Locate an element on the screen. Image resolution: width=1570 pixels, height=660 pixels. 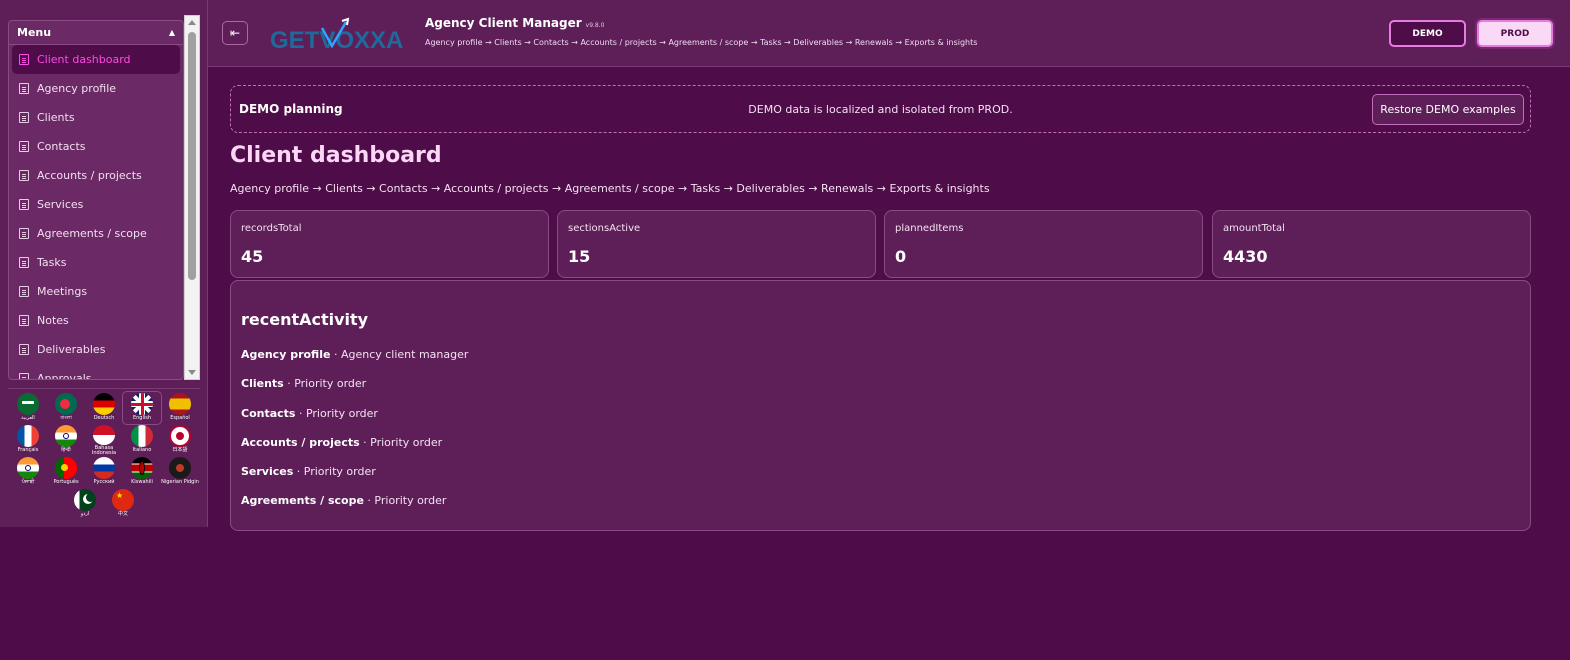
app-title-text: Agency Client Manager is located at coordinates (503, 23).